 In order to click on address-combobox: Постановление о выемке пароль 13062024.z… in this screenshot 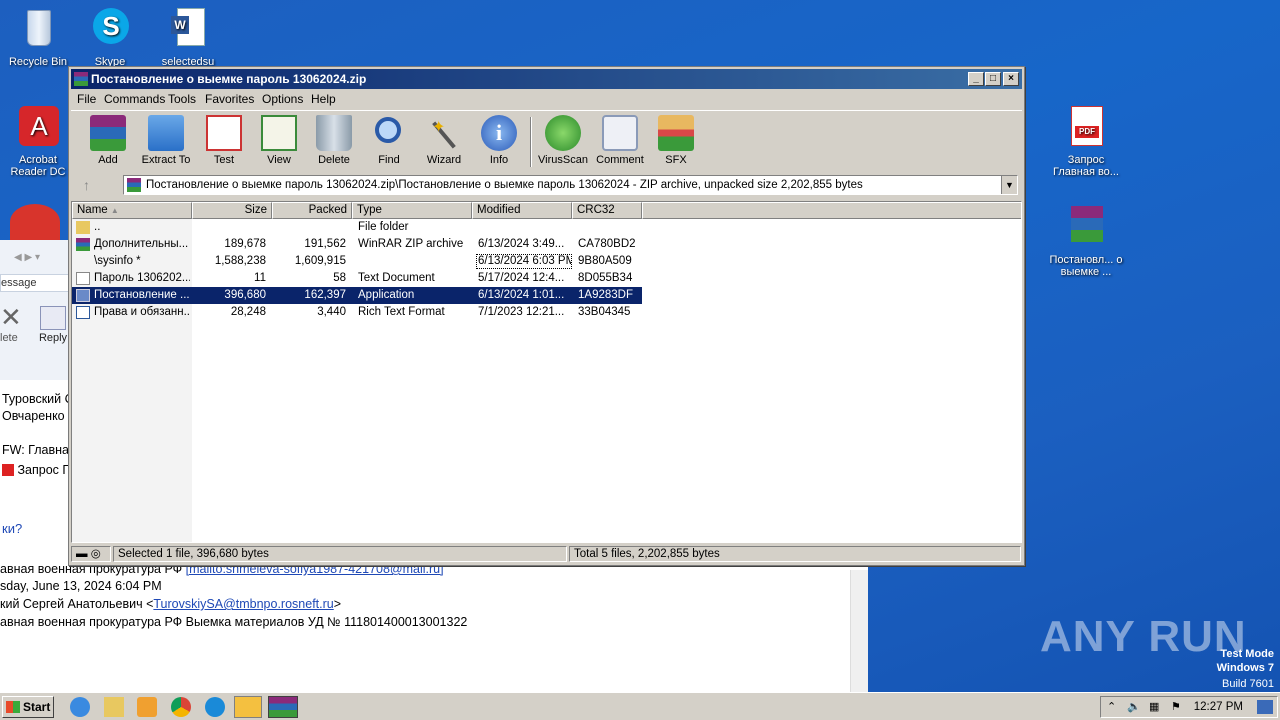, I will do `click(570, 185)`.